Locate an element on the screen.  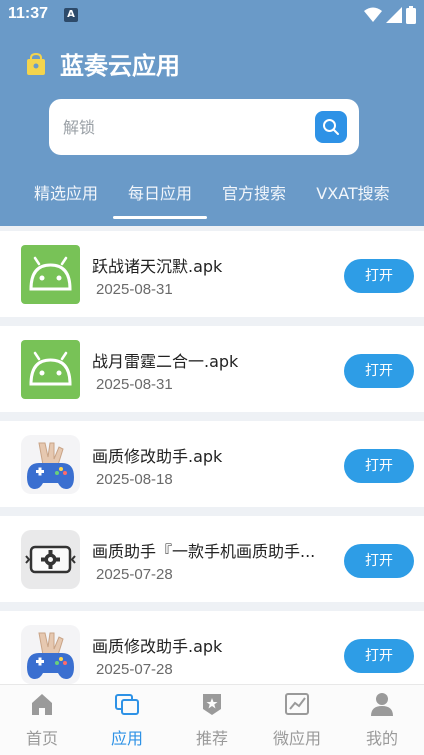
shopping-bag-icon is located at coordinates (36, 63).